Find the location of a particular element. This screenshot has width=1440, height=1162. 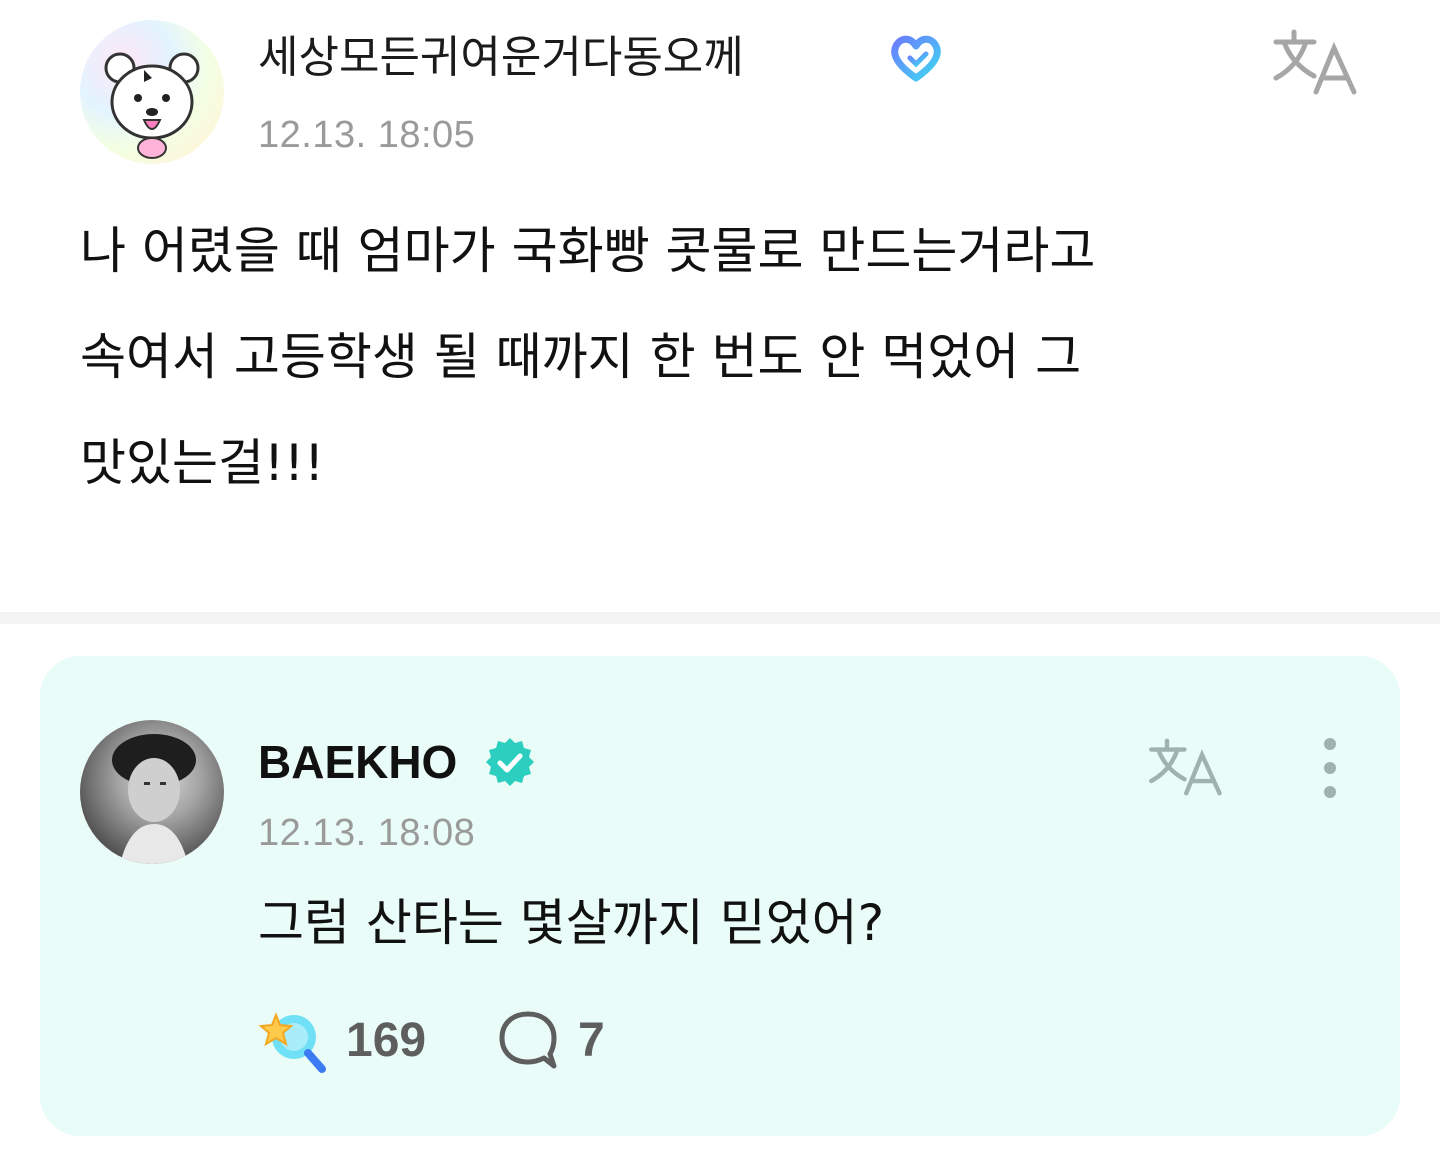

verified-check-icon is located at coordinates (510, 762).